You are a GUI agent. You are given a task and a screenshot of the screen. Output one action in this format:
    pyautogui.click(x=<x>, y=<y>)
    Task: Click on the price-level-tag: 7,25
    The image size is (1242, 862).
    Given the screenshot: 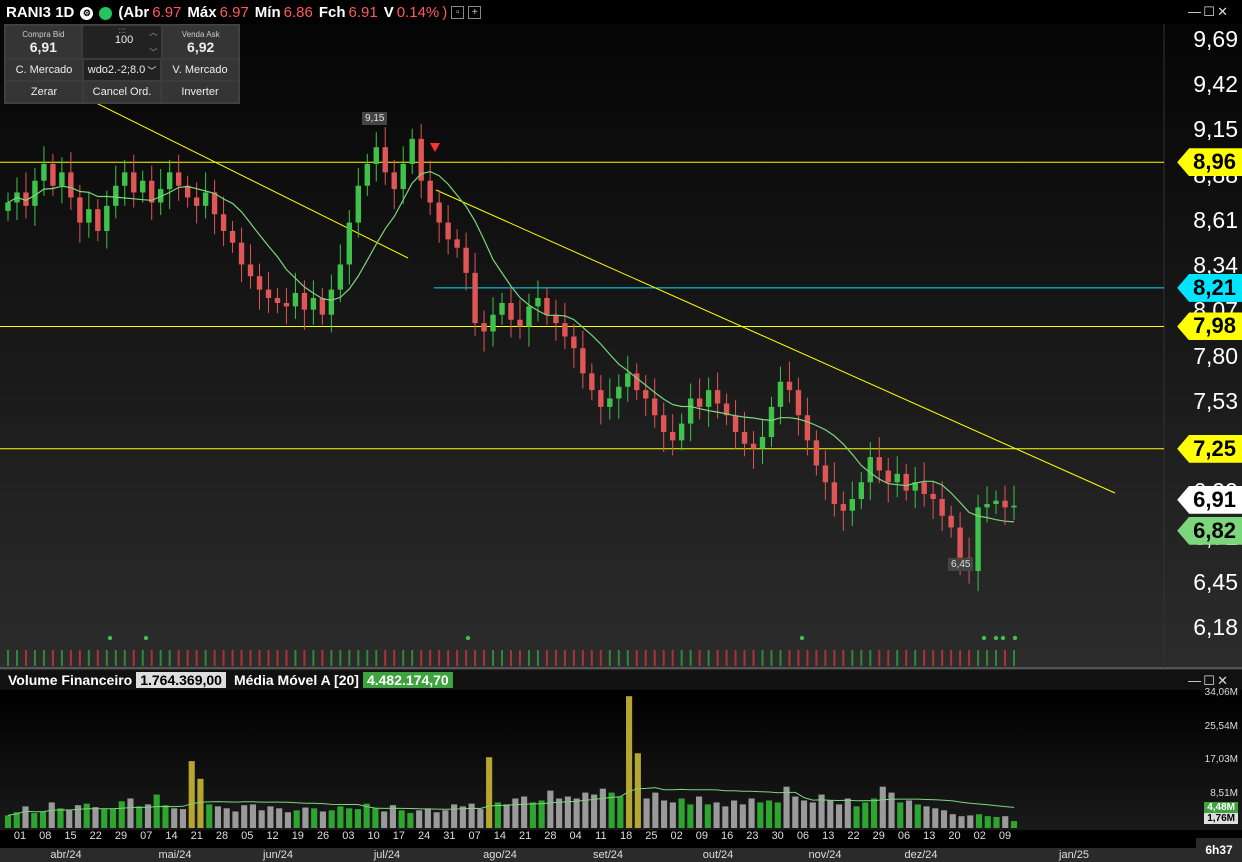 What is the action you would take?
    pyautogui.click(x=1209, y=448)
    